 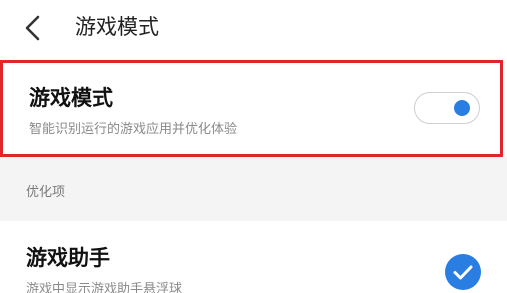 What do you see at coordinates (104, 287) in the screenshot?
I see `game-assistant-description: 游戏中显示游戏助手悬浮球` at bounding box center [104, 287].